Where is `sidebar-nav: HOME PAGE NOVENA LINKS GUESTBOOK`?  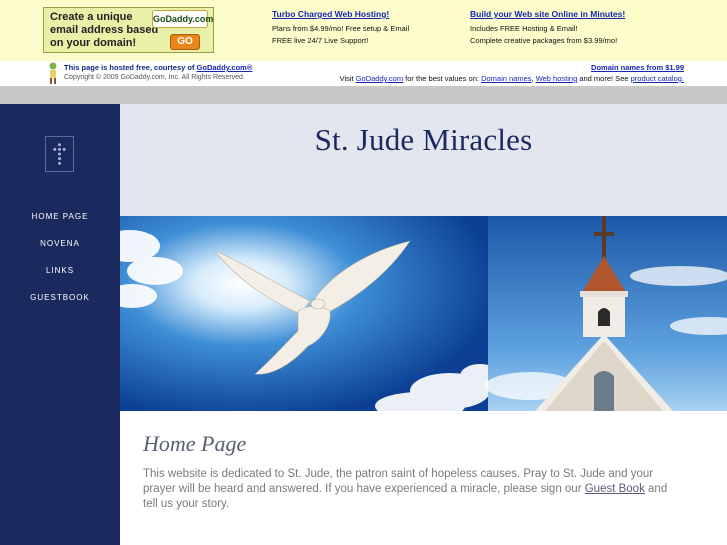 sidebar-nav: HOME PAGE NOVENA LINKS GUESTBOOK is located at coordinates (60, 260).